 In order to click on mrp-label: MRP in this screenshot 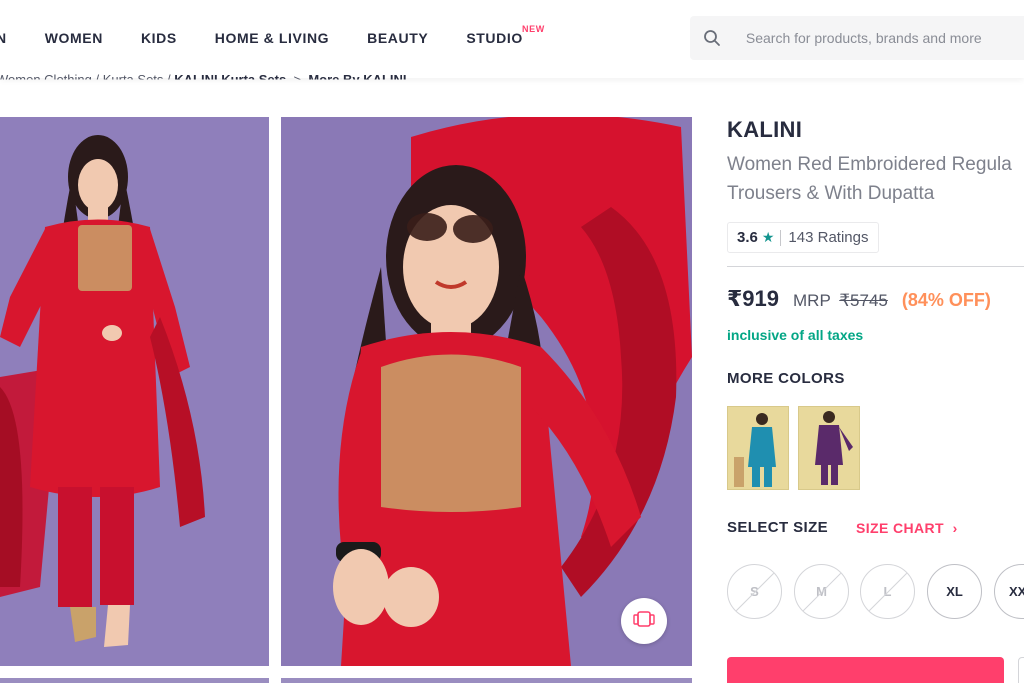, I will do `click(812, 300)`.